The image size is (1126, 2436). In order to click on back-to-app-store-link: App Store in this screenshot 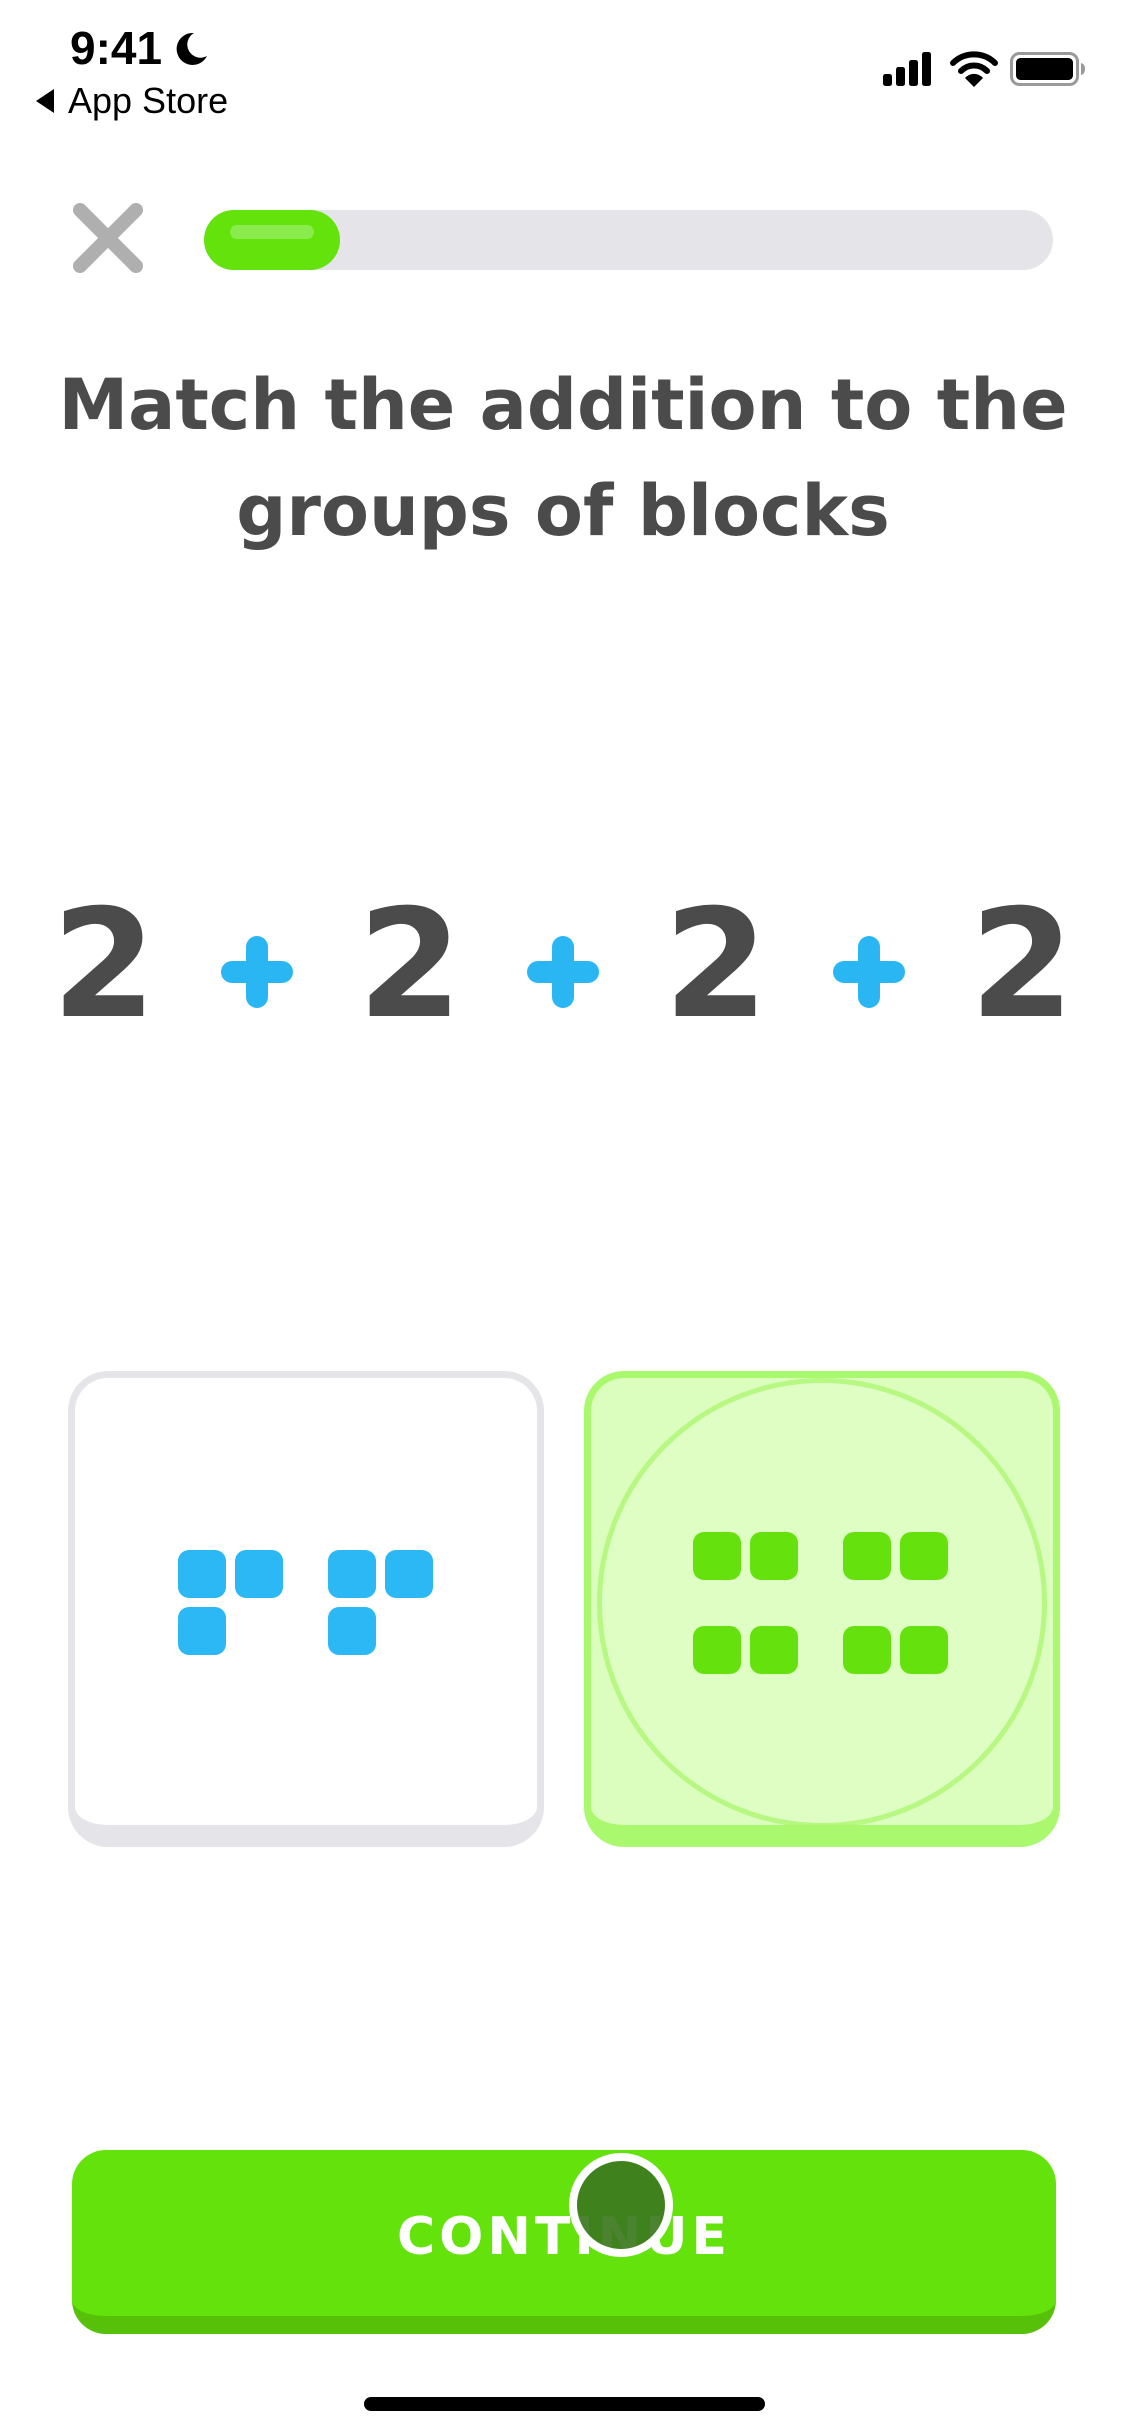, I will do `click(132, 101)`.